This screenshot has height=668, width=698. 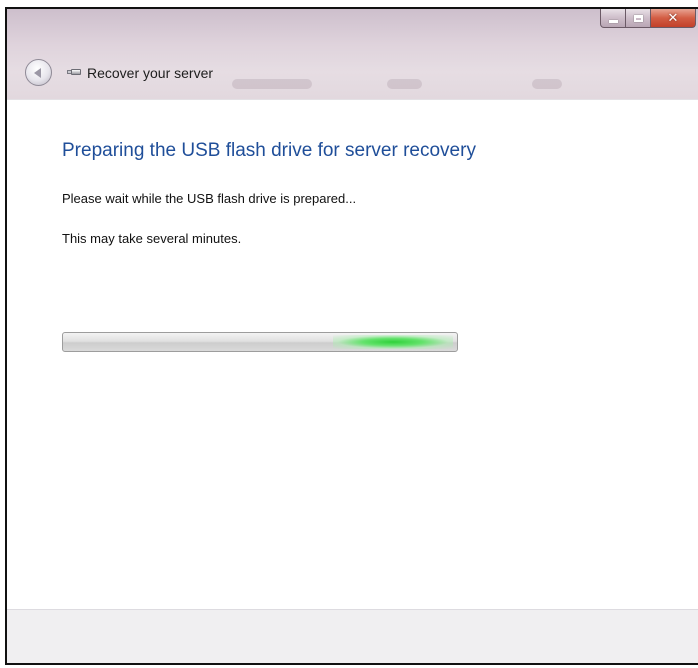 What do you see at coordinates (352, 636) in the screenshot?
I see `wizard-footer` at bounding box center [352, 636].